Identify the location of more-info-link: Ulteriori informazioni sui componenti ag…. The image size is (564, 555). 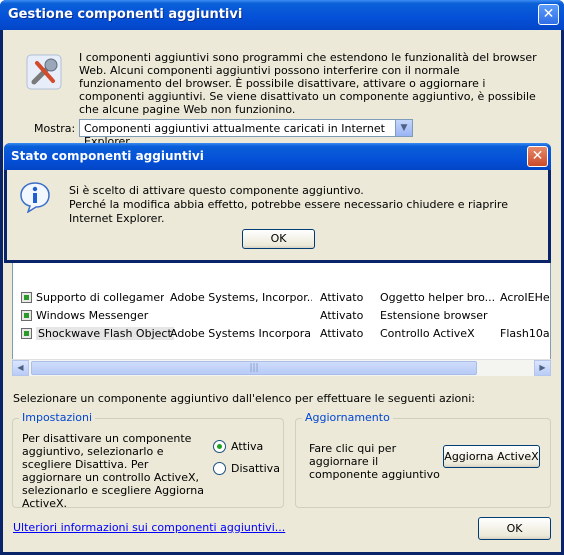
(149, 527).